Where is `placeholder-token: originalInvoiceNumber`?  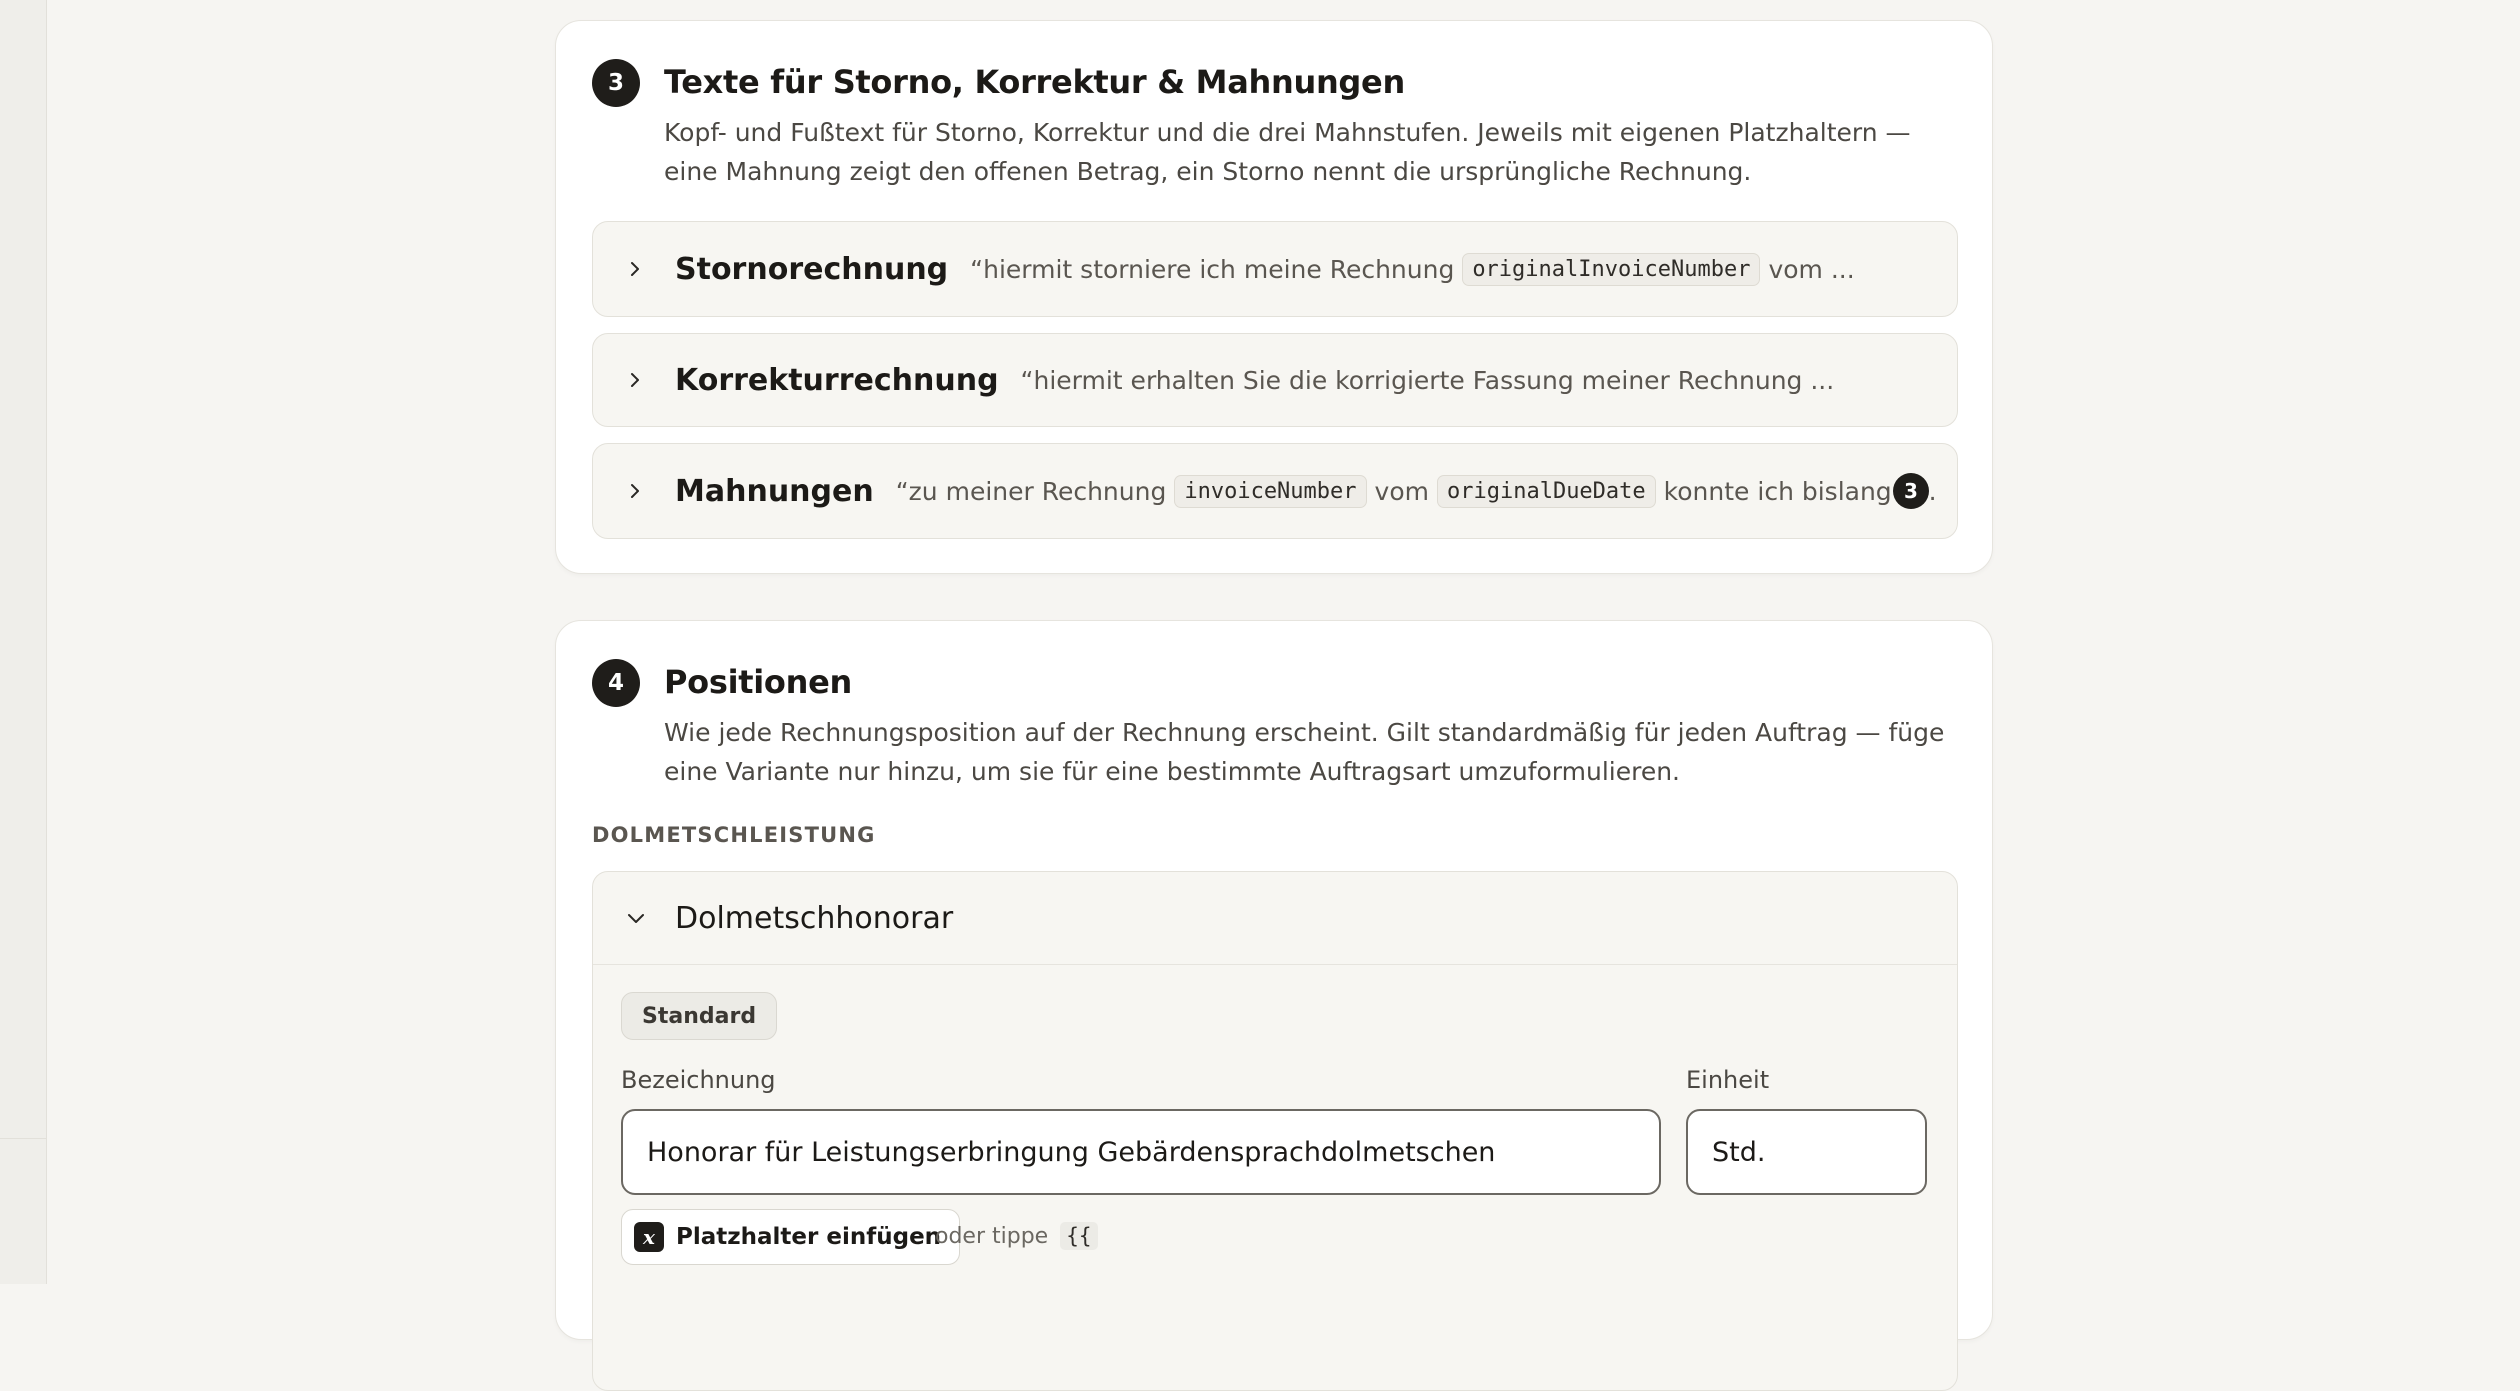 placeholder-token: originalInvoiceNumber is located at coordinates (1611, 269).